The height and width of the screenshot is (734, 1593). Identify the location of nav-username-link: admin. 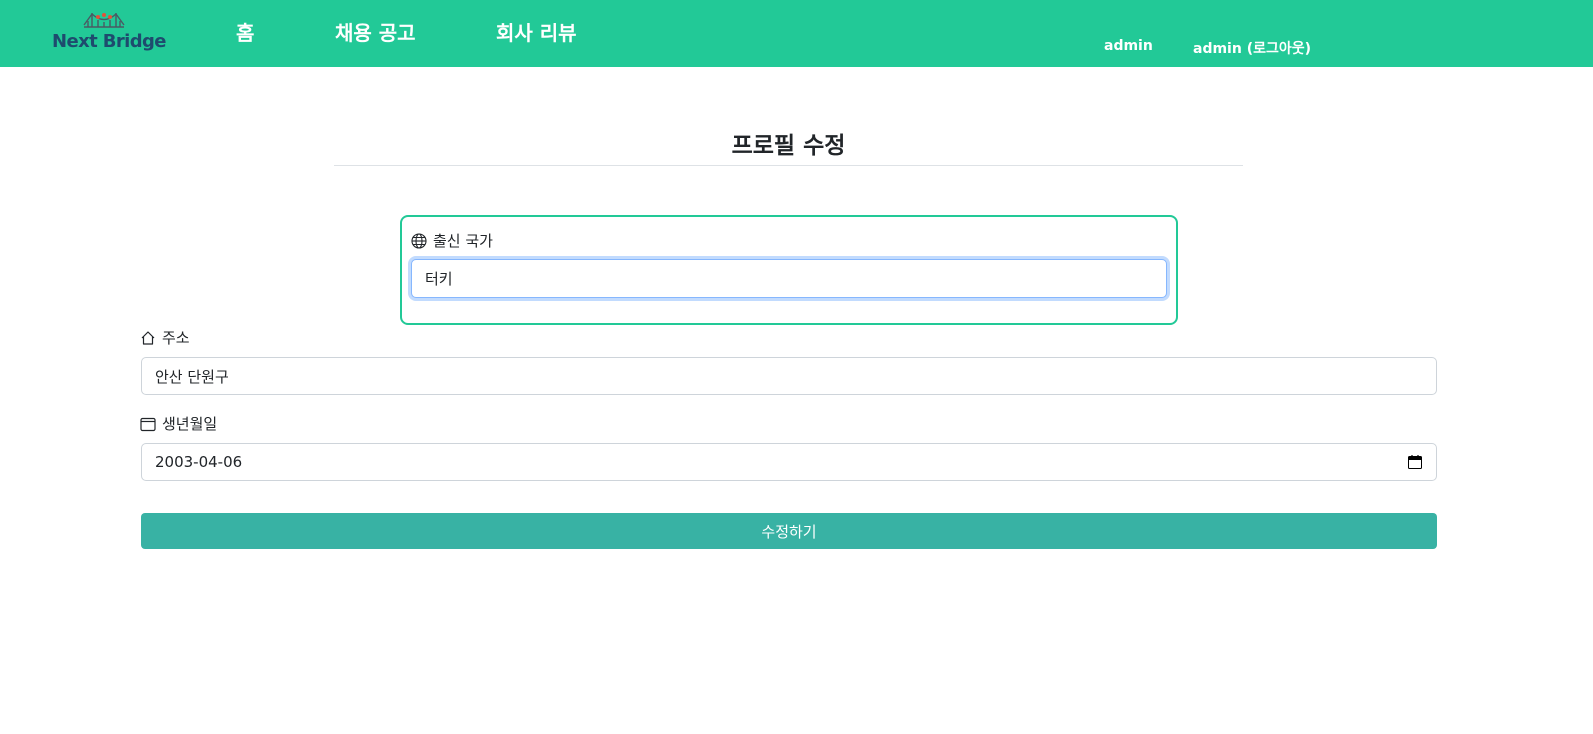
(1128, 46).